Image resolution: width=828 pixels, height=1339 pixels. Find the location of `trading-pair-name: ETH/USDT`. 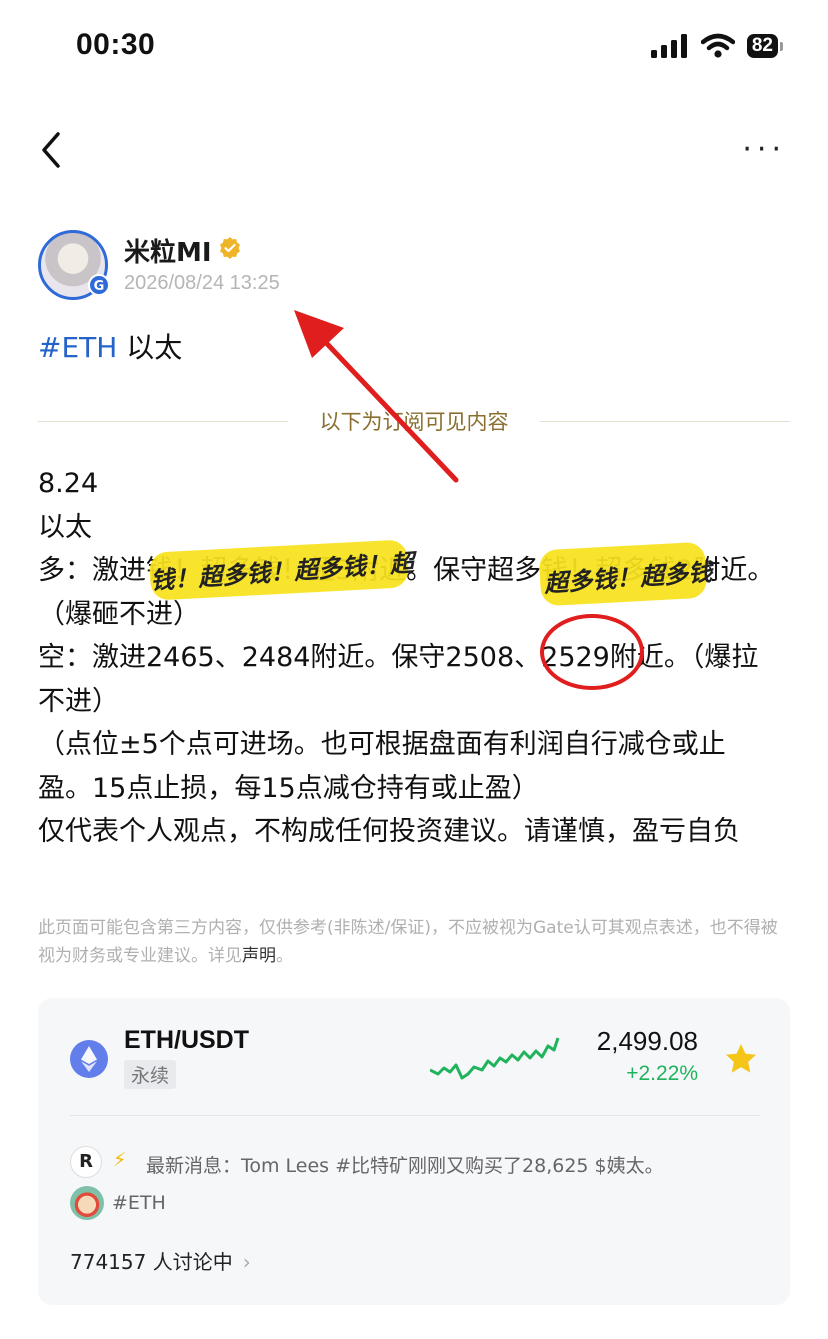

trading-pair-name: ETH/USDT is located at coordinates (186, 1040).